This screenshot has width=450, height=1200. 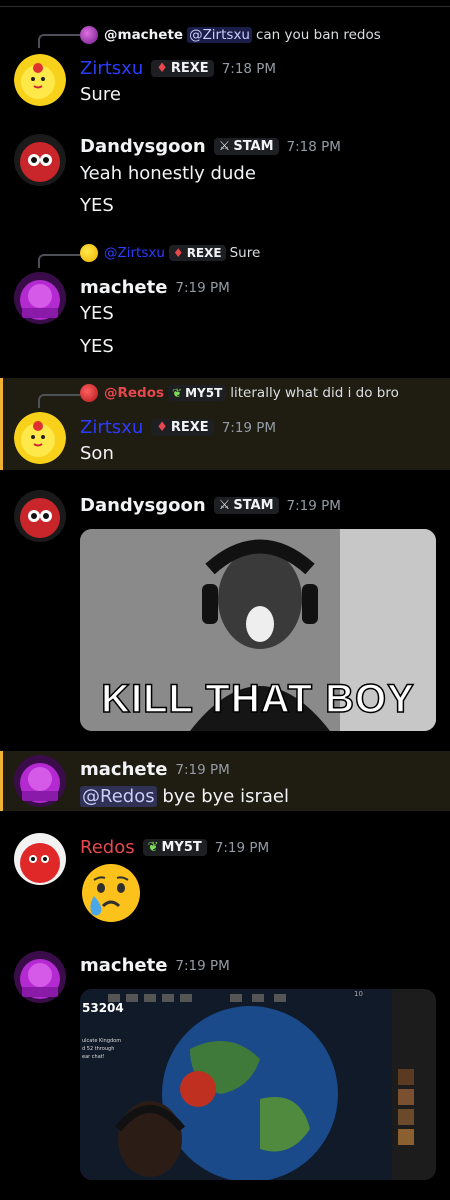 I want to click on reply-text: can you ban redos, so click(x=318, y=35).